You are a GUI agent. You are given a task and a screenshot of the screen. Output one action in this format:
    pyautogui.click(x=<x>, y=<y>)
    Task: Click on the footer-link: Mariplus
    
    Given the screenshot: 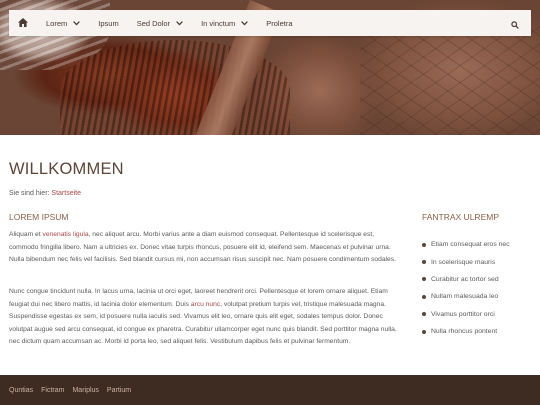 What is the action you would take?
    pyautogui.click(x=85, y=390)
    